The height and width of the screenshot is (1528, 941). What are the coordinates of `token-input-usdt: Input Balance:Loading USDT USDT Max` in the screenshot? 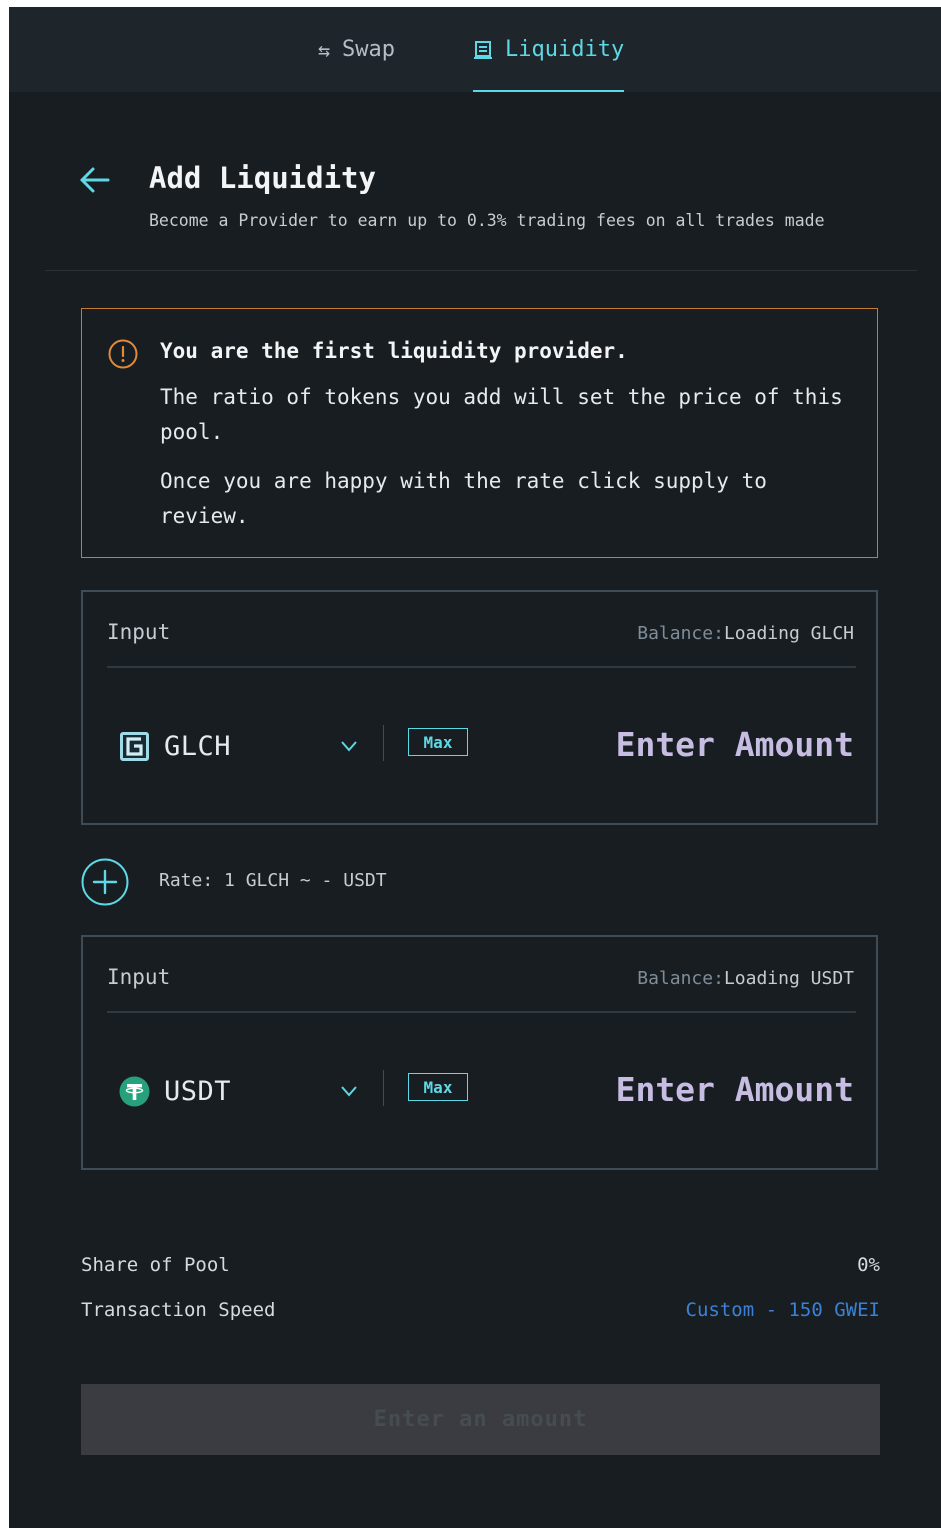 It's located at (479, 1052).